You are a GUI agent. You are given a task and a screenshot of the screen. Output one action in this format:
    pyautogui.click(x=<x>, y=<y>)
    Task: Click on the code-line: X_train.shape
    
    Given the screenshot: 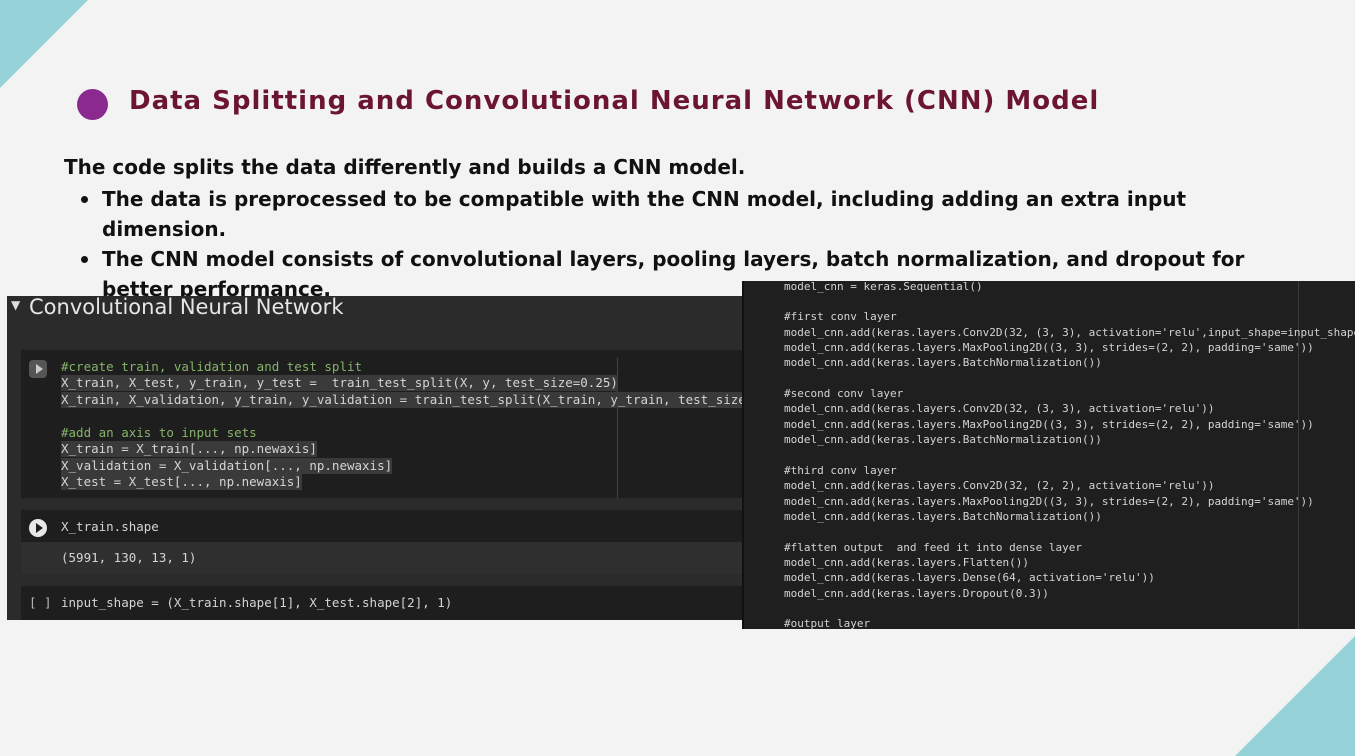 What is the action you would take?
    pyautogui.click(x=110, y=526)
    